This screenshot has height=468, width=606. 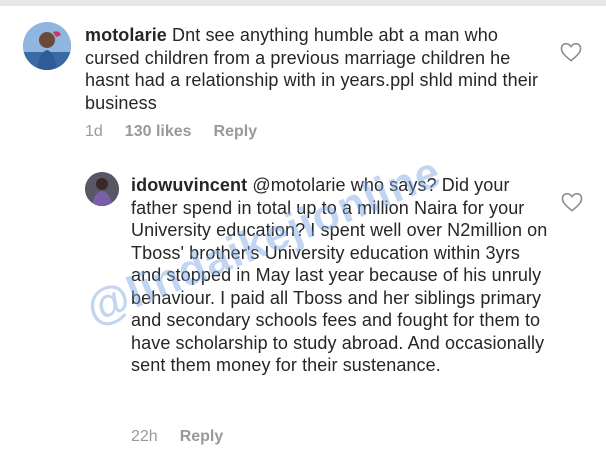 What do you see at coordinates (177, 437) in the screenshot?
I see `comment-meta: 22h Reply` at bounding box center [177, 437].